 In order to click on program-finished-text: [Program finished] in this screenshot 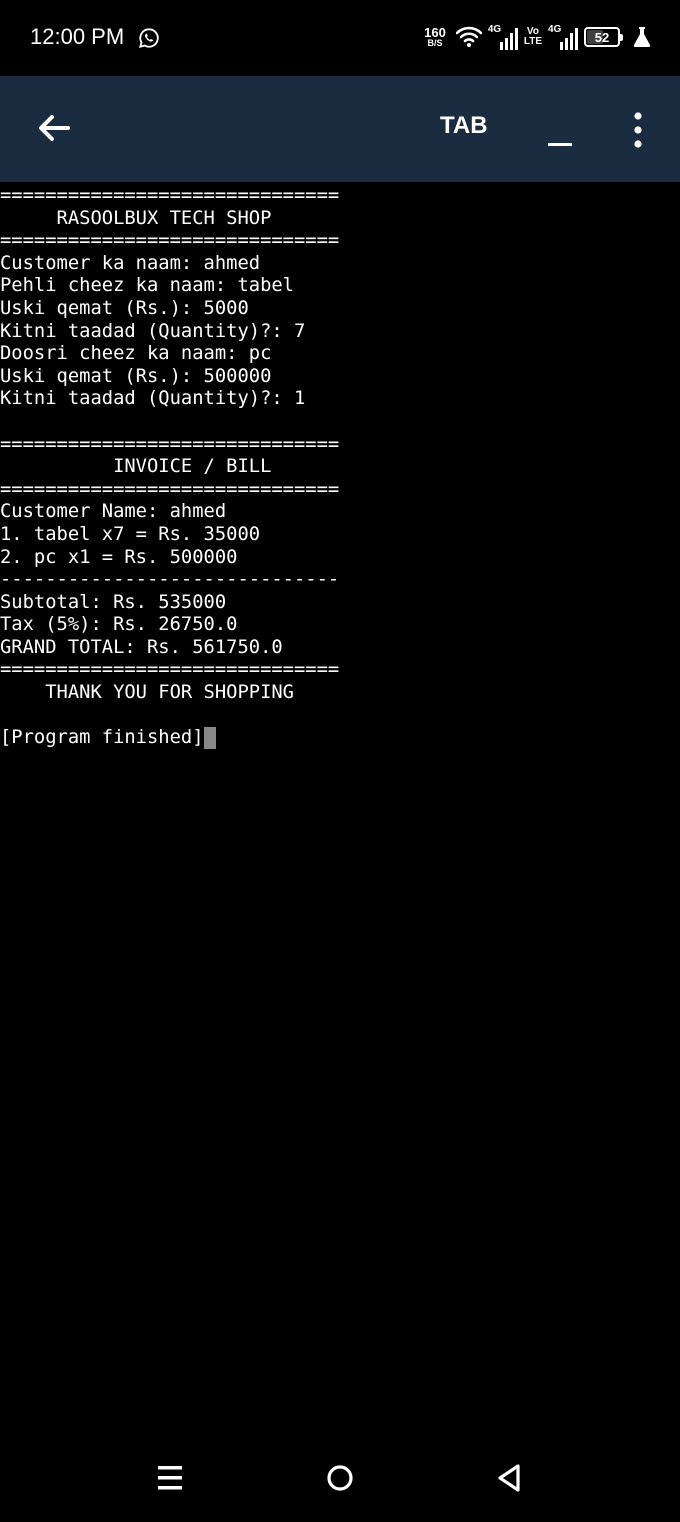, I will do `click(102, 738)`.